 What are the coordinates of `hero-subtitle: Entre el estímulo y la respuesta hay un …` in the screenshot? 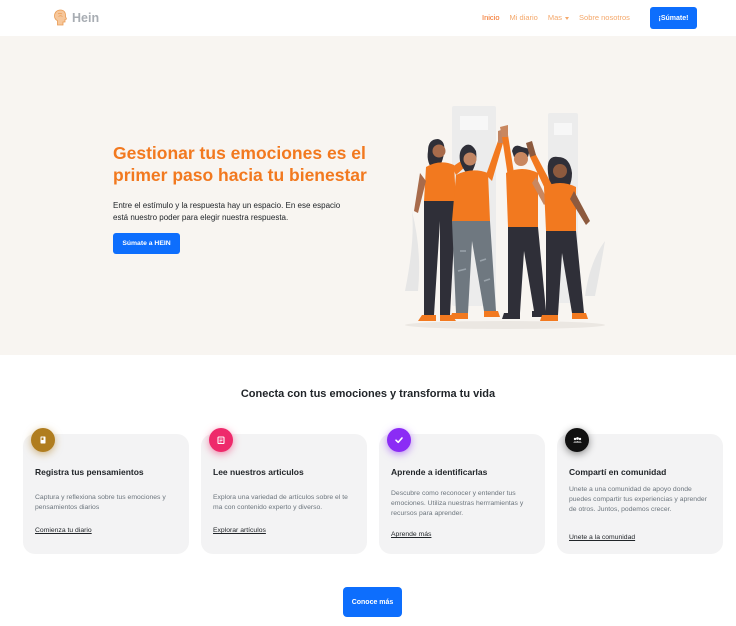 It's located at (227, 211).